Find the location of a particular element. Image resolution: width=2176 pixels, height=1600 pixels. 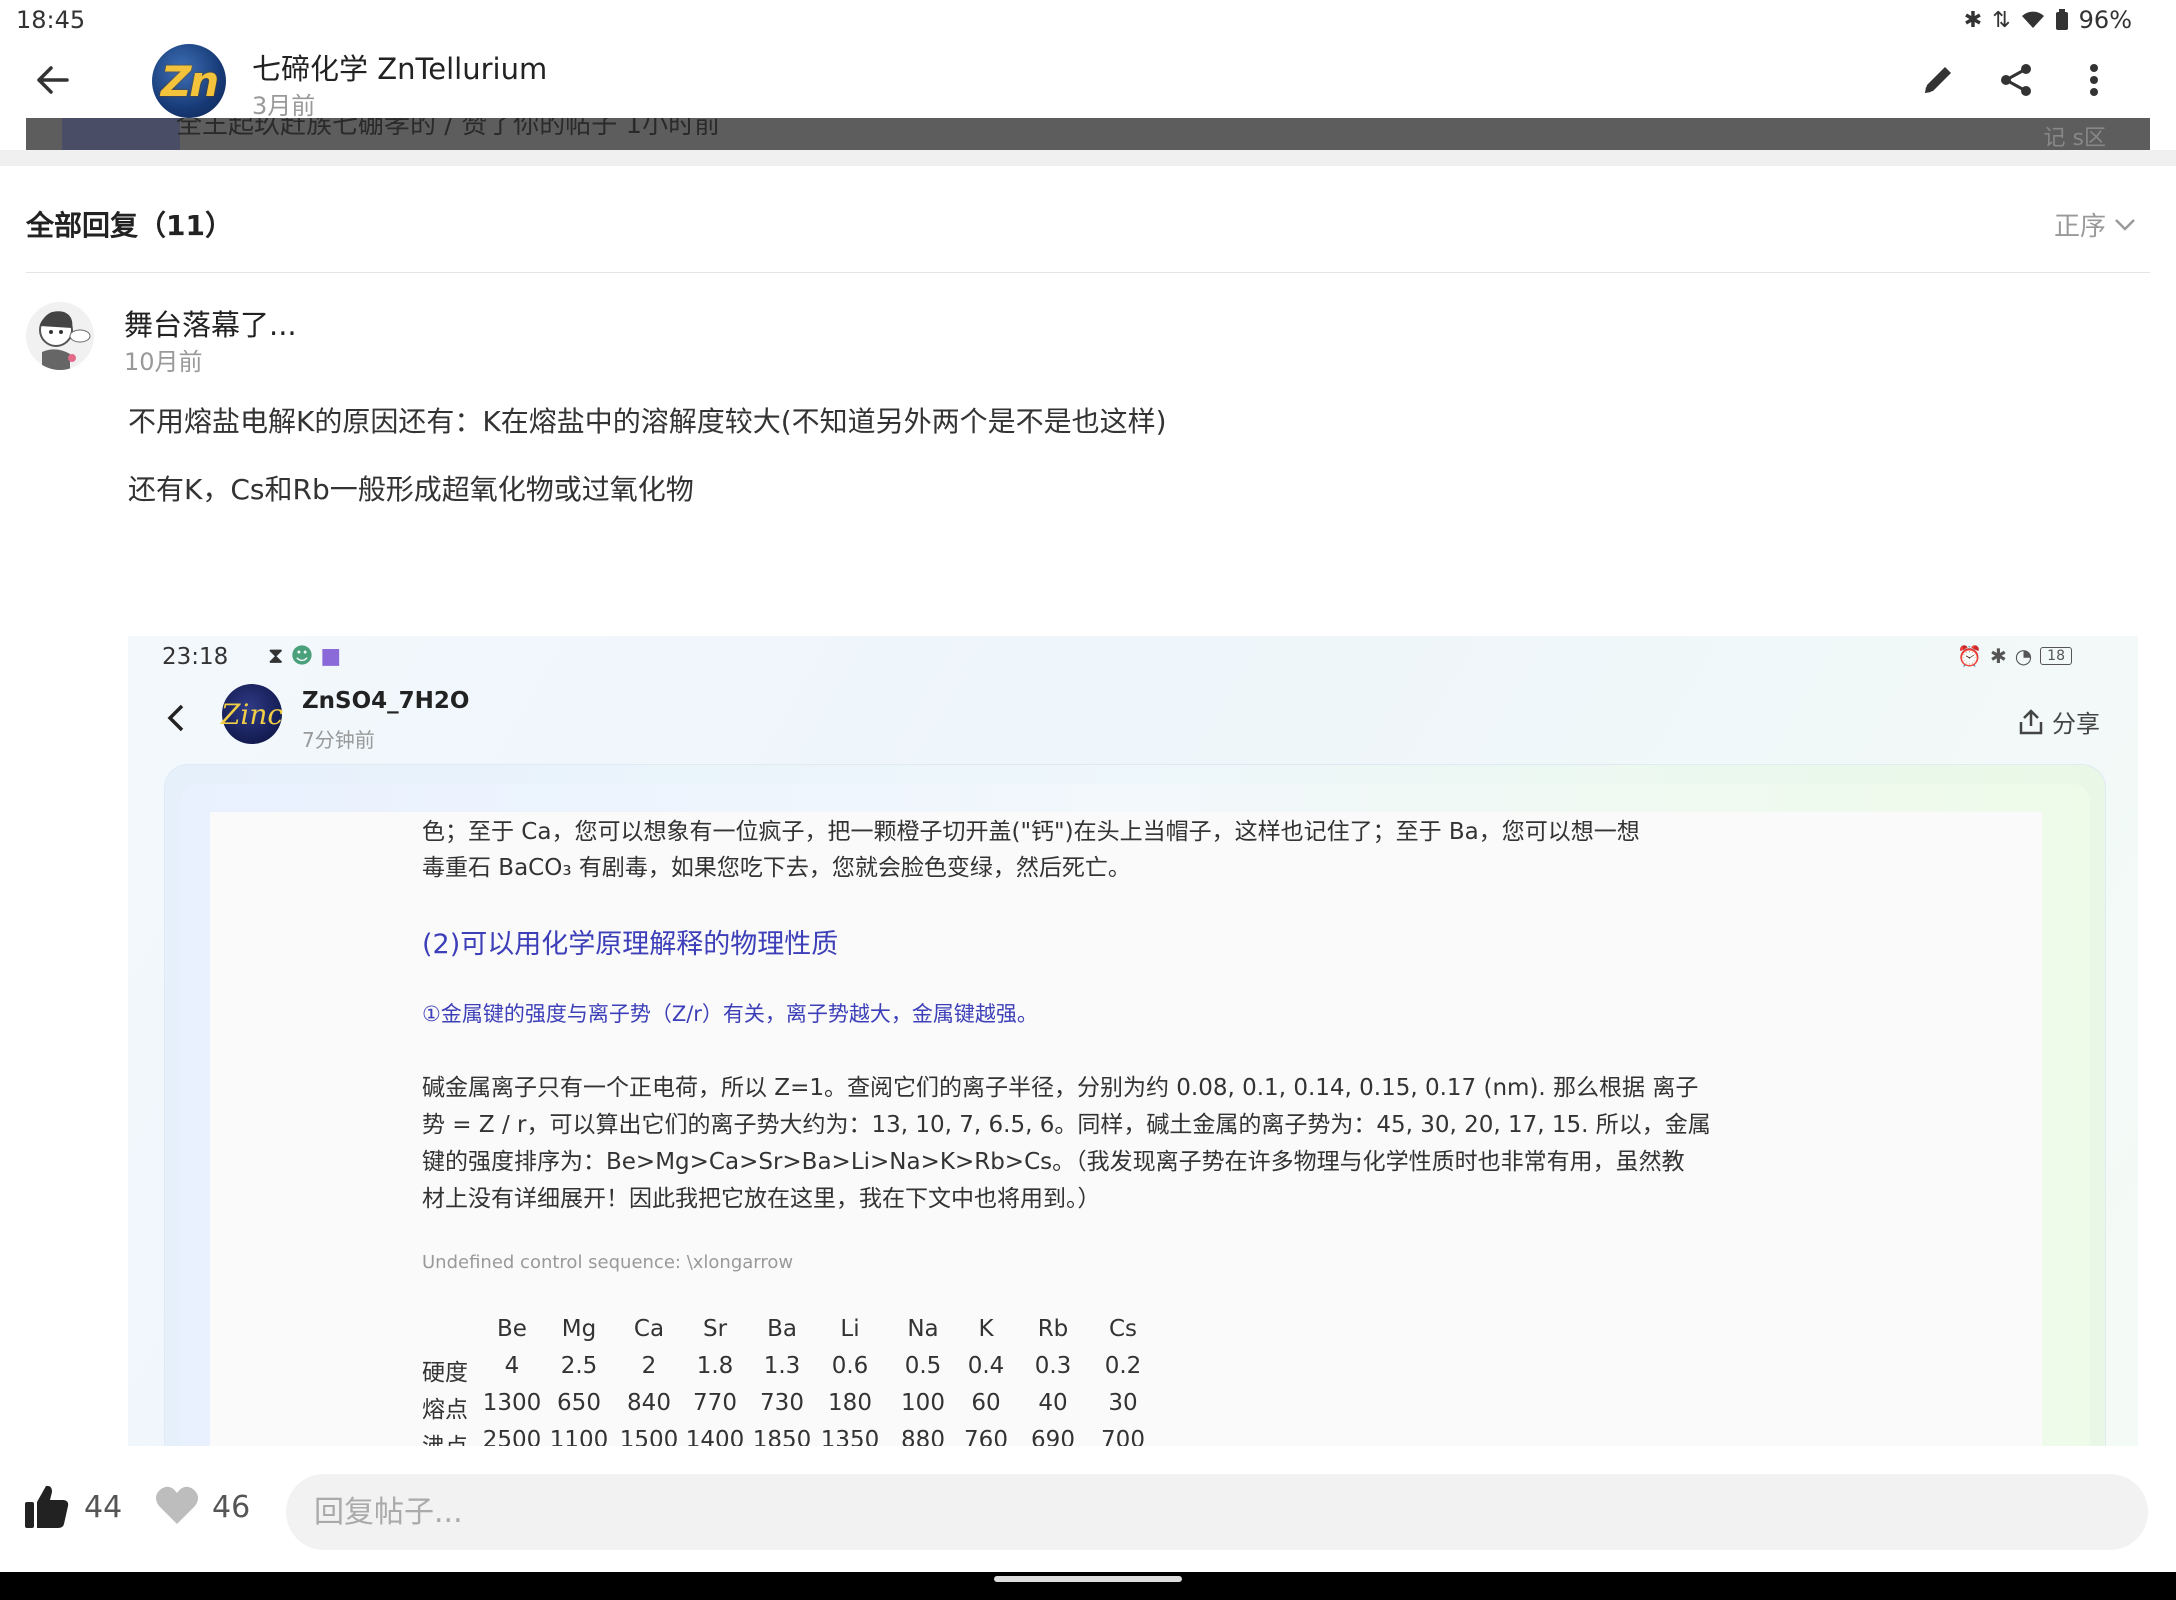

table-cell: 700 is located at coordinates (1123, 1436).